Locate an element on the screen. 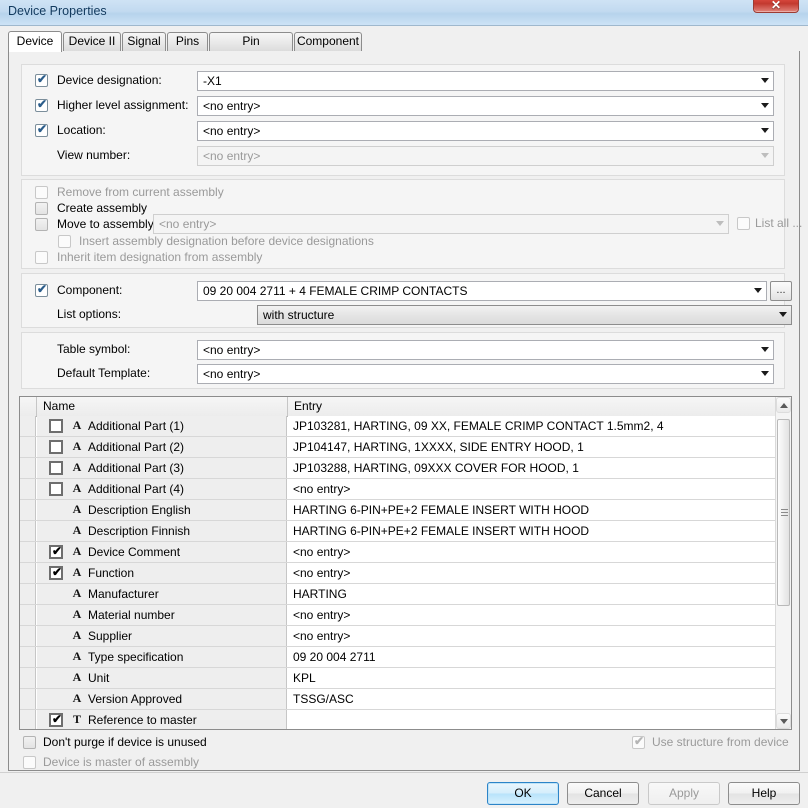 Image resolution: width=808 pixels, height=808 pixels. higher-level-assignment-checkbox: ✔ is located at coordinates (41, 105).